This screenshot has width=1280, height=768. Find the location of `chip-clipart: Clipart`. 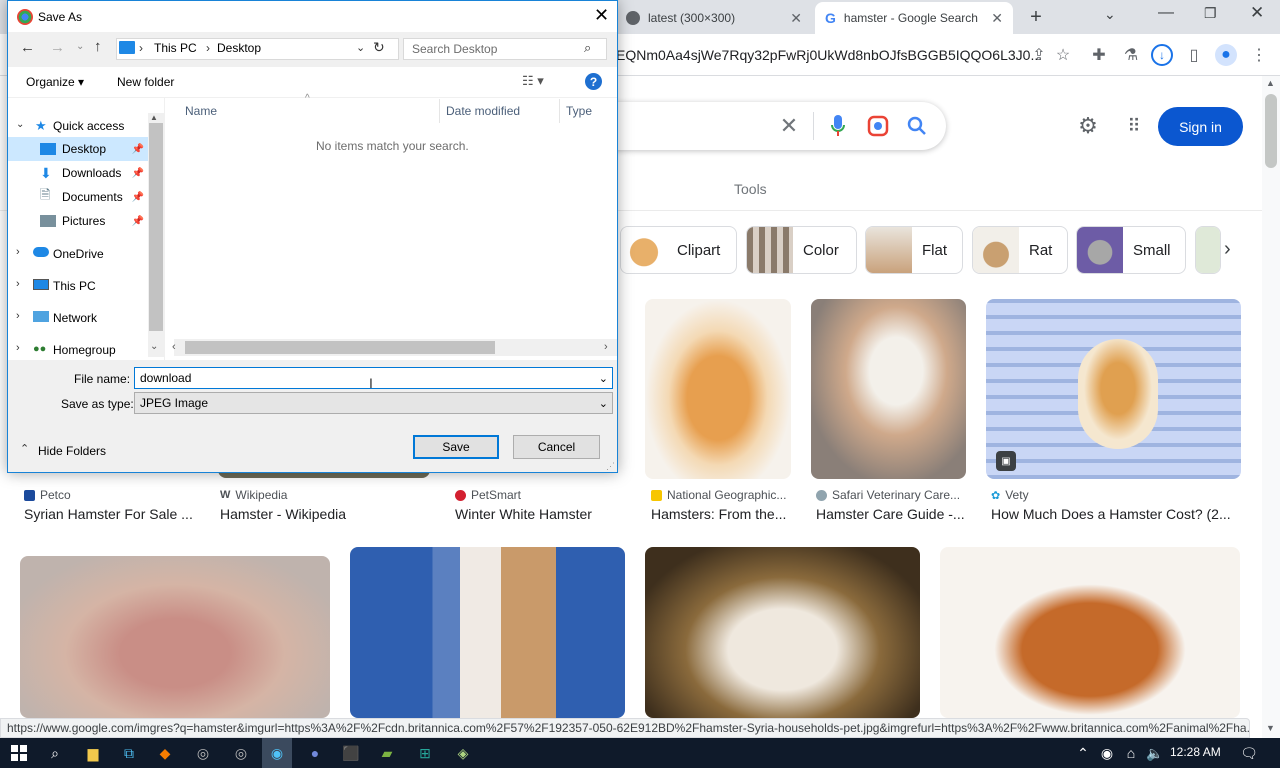

chip-clipart: Clipart is located at coordinates (678, 250).